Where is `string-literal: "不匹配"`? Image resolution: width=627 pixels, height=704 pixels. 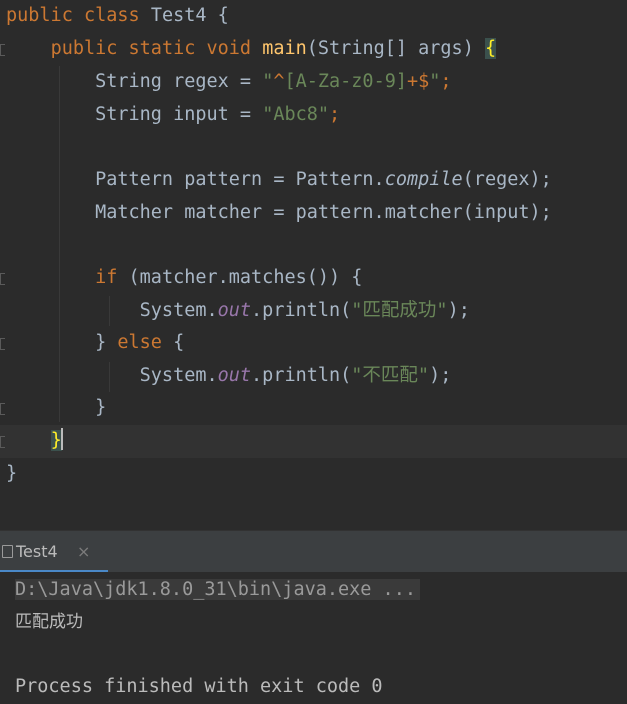 string-literal: "不匹配" is located at coordinates (390, 375).